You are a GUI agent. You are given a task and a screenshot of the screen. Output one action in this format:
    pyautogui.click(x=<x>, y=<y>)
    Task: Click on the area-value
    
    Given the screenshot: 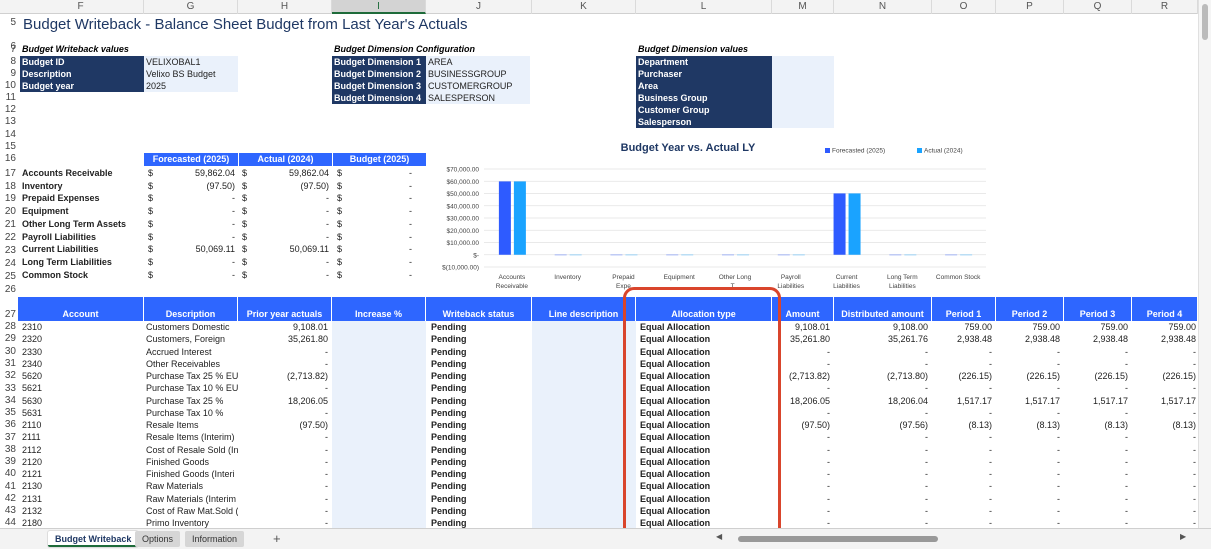 What is the action you would take?
    pyautogui.click(x=803, y=86)
    